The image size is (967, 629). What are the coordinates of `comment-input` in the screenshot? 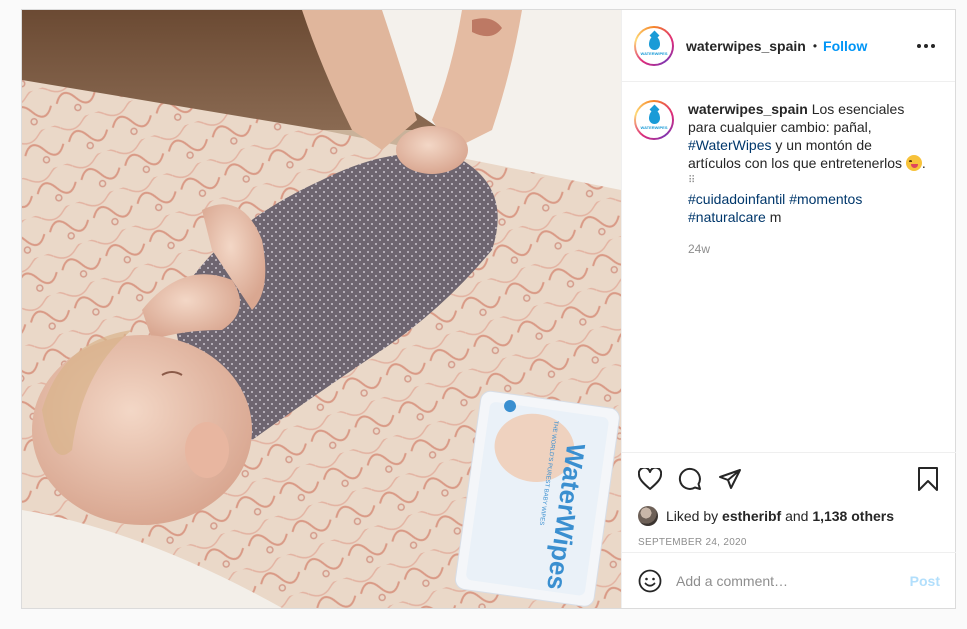 It's located at (793, 580).